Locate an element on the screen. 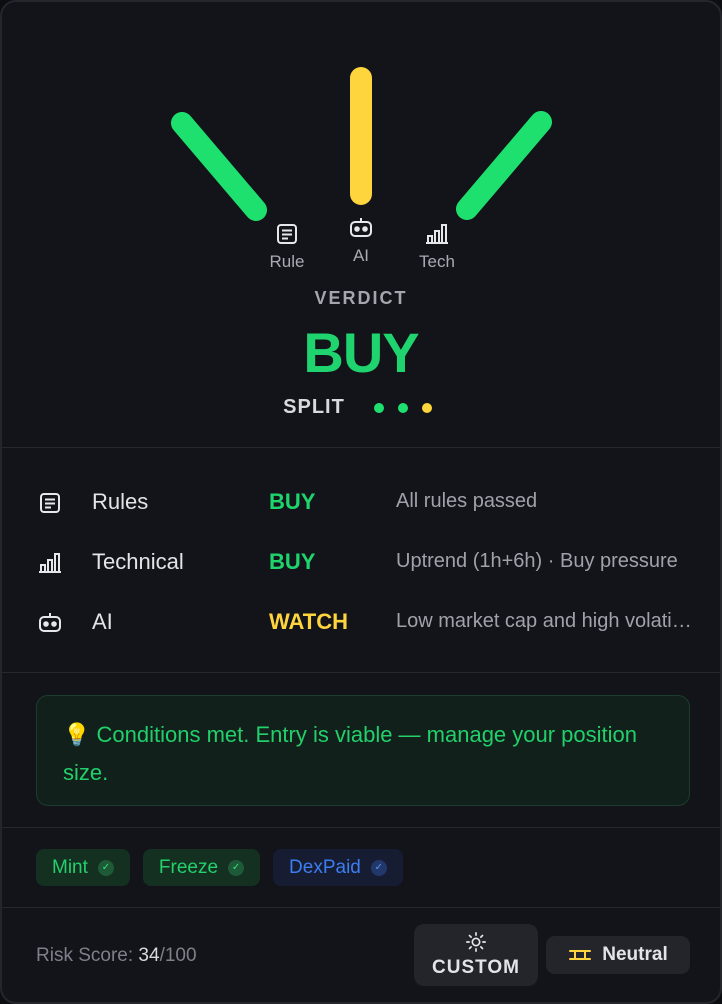 The width and height of the screenshot is (722, 1004). risk-score-max: /100 is located at coordinates (178, 955).